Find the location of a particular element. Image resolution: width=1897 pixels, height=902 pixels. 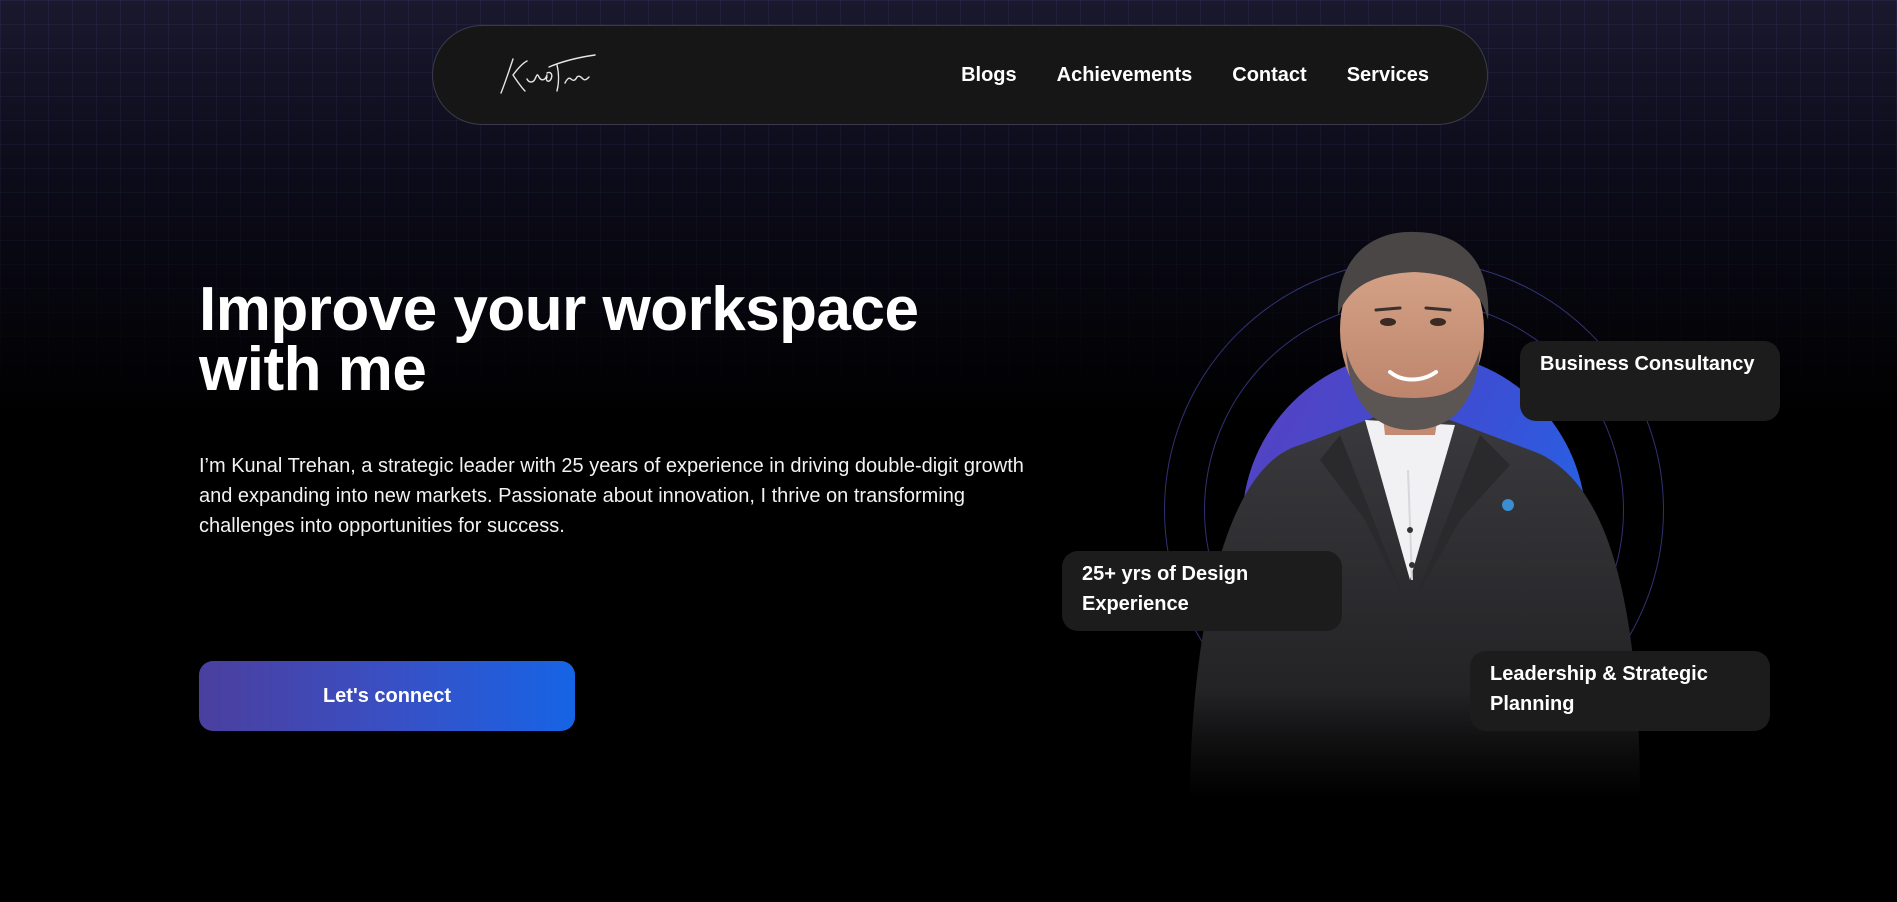

tag-business-consultancy: Business Consultancy is located at coordinates (1650, 381).